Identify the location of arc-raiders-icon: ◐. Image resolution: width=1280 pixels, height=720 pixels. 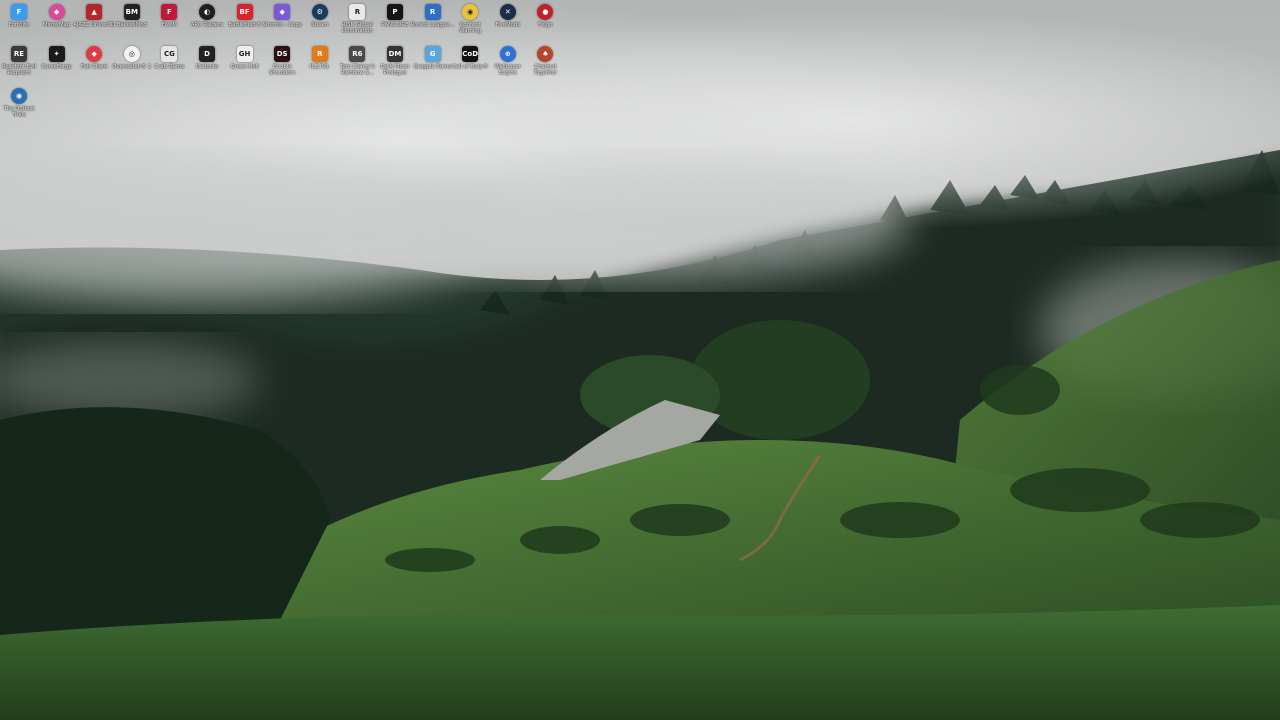
(207, 12).